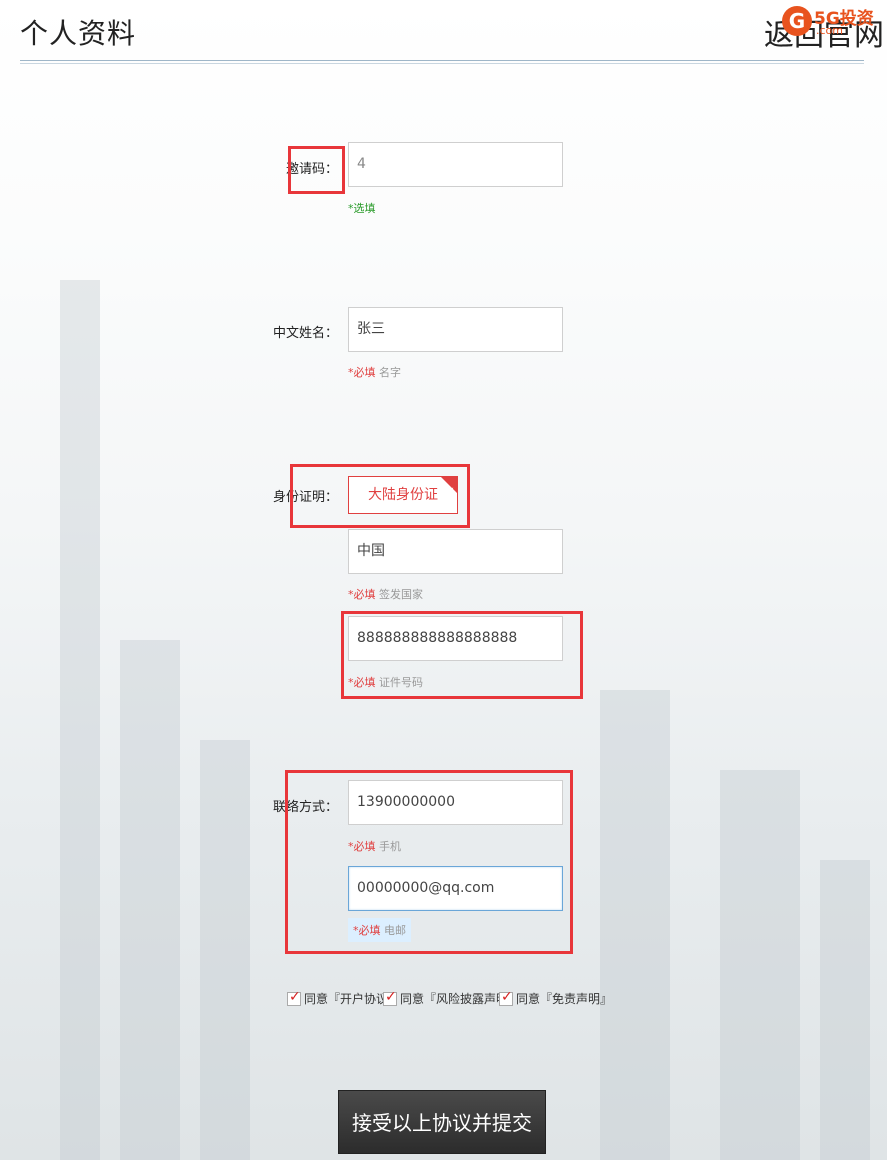 Image resolution: width=887 pixels, height=1160 pixels. I want to click on chinese-name-input: 张三, so click(455, 329).